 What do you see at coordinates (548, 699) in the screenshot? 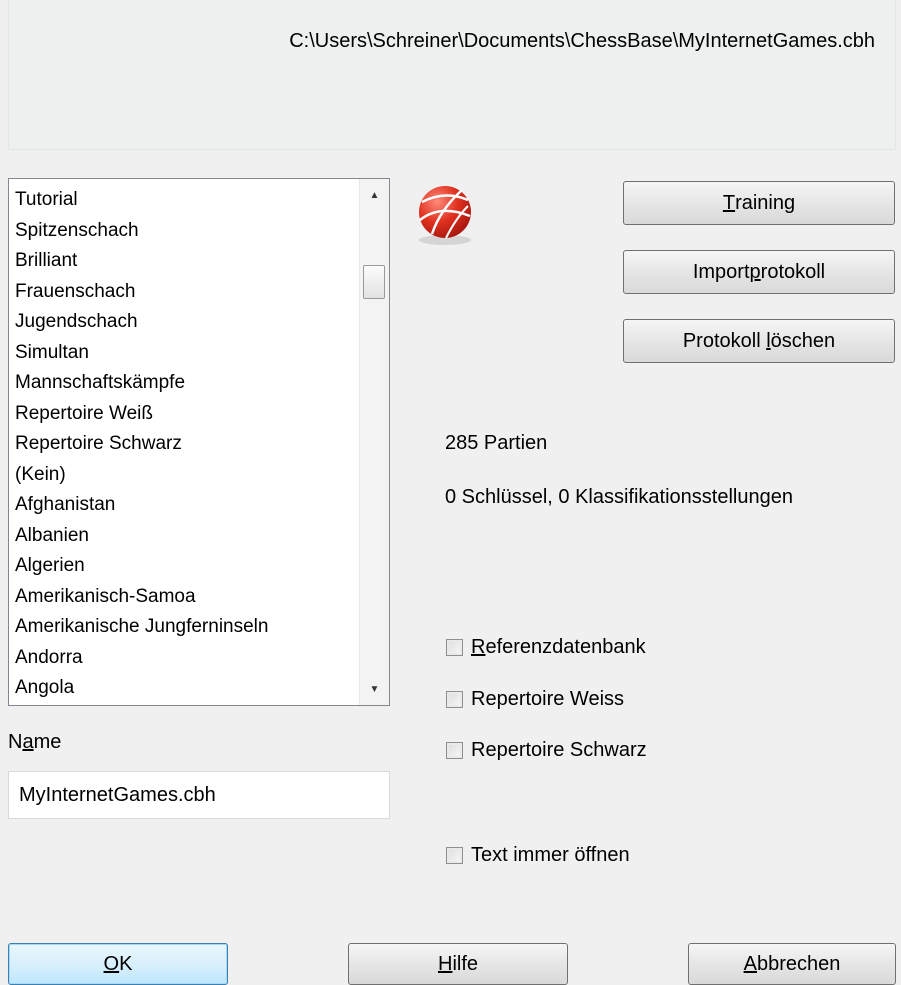
I see `repertoire-white-label: Repertoire Weiss` at bounding box center [548, 699].